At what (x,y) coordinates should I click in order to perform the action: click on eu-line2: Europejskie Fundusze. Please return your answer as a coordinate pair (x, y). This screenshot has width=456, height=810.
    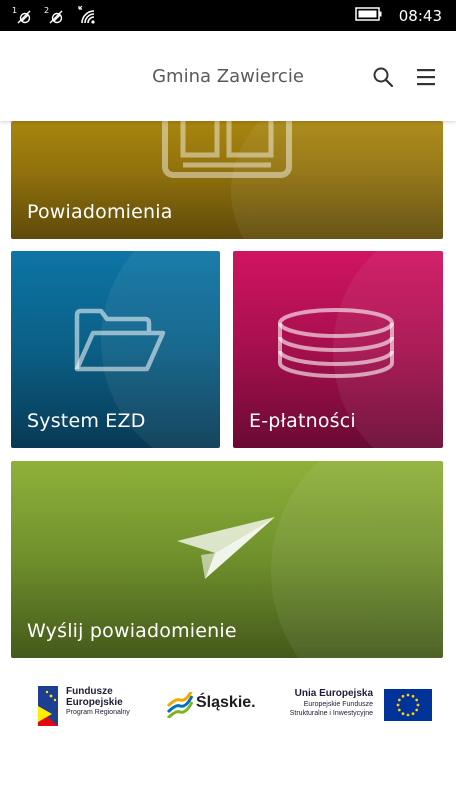
    Looking at the image, I should click on (338, 704).